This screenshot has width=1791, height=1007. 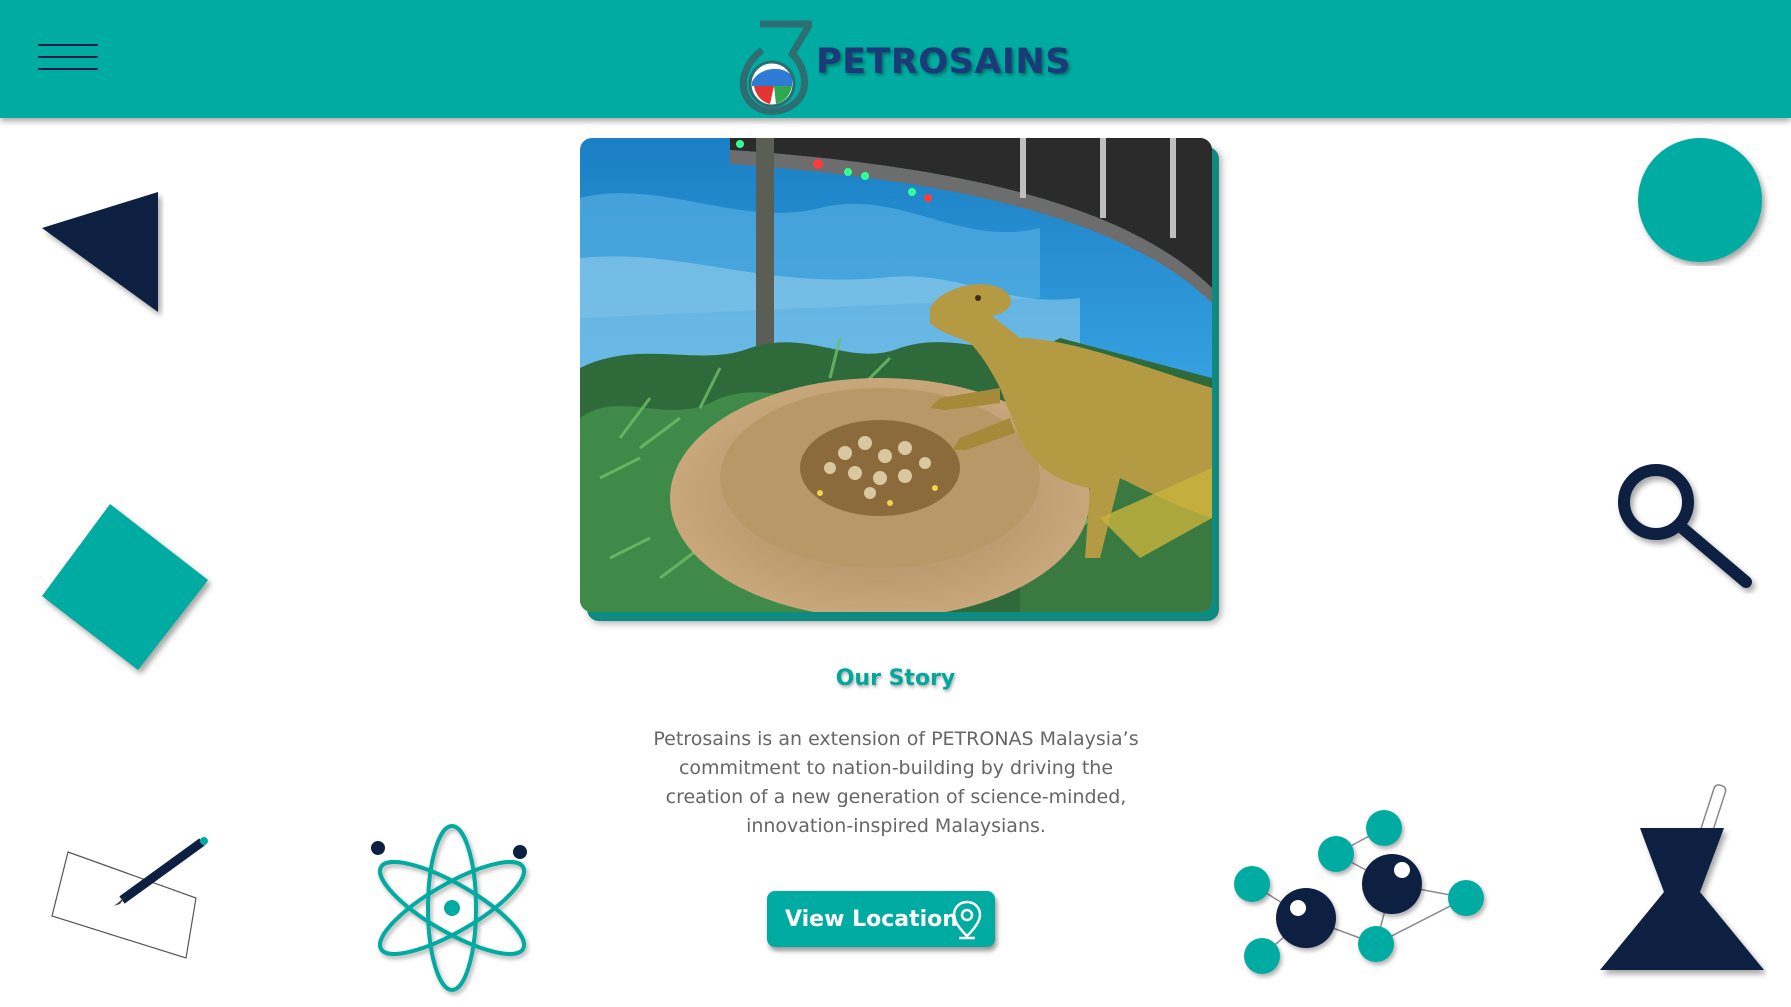 I want to click on view-location-label: View Location, so click(x=871, y=919).